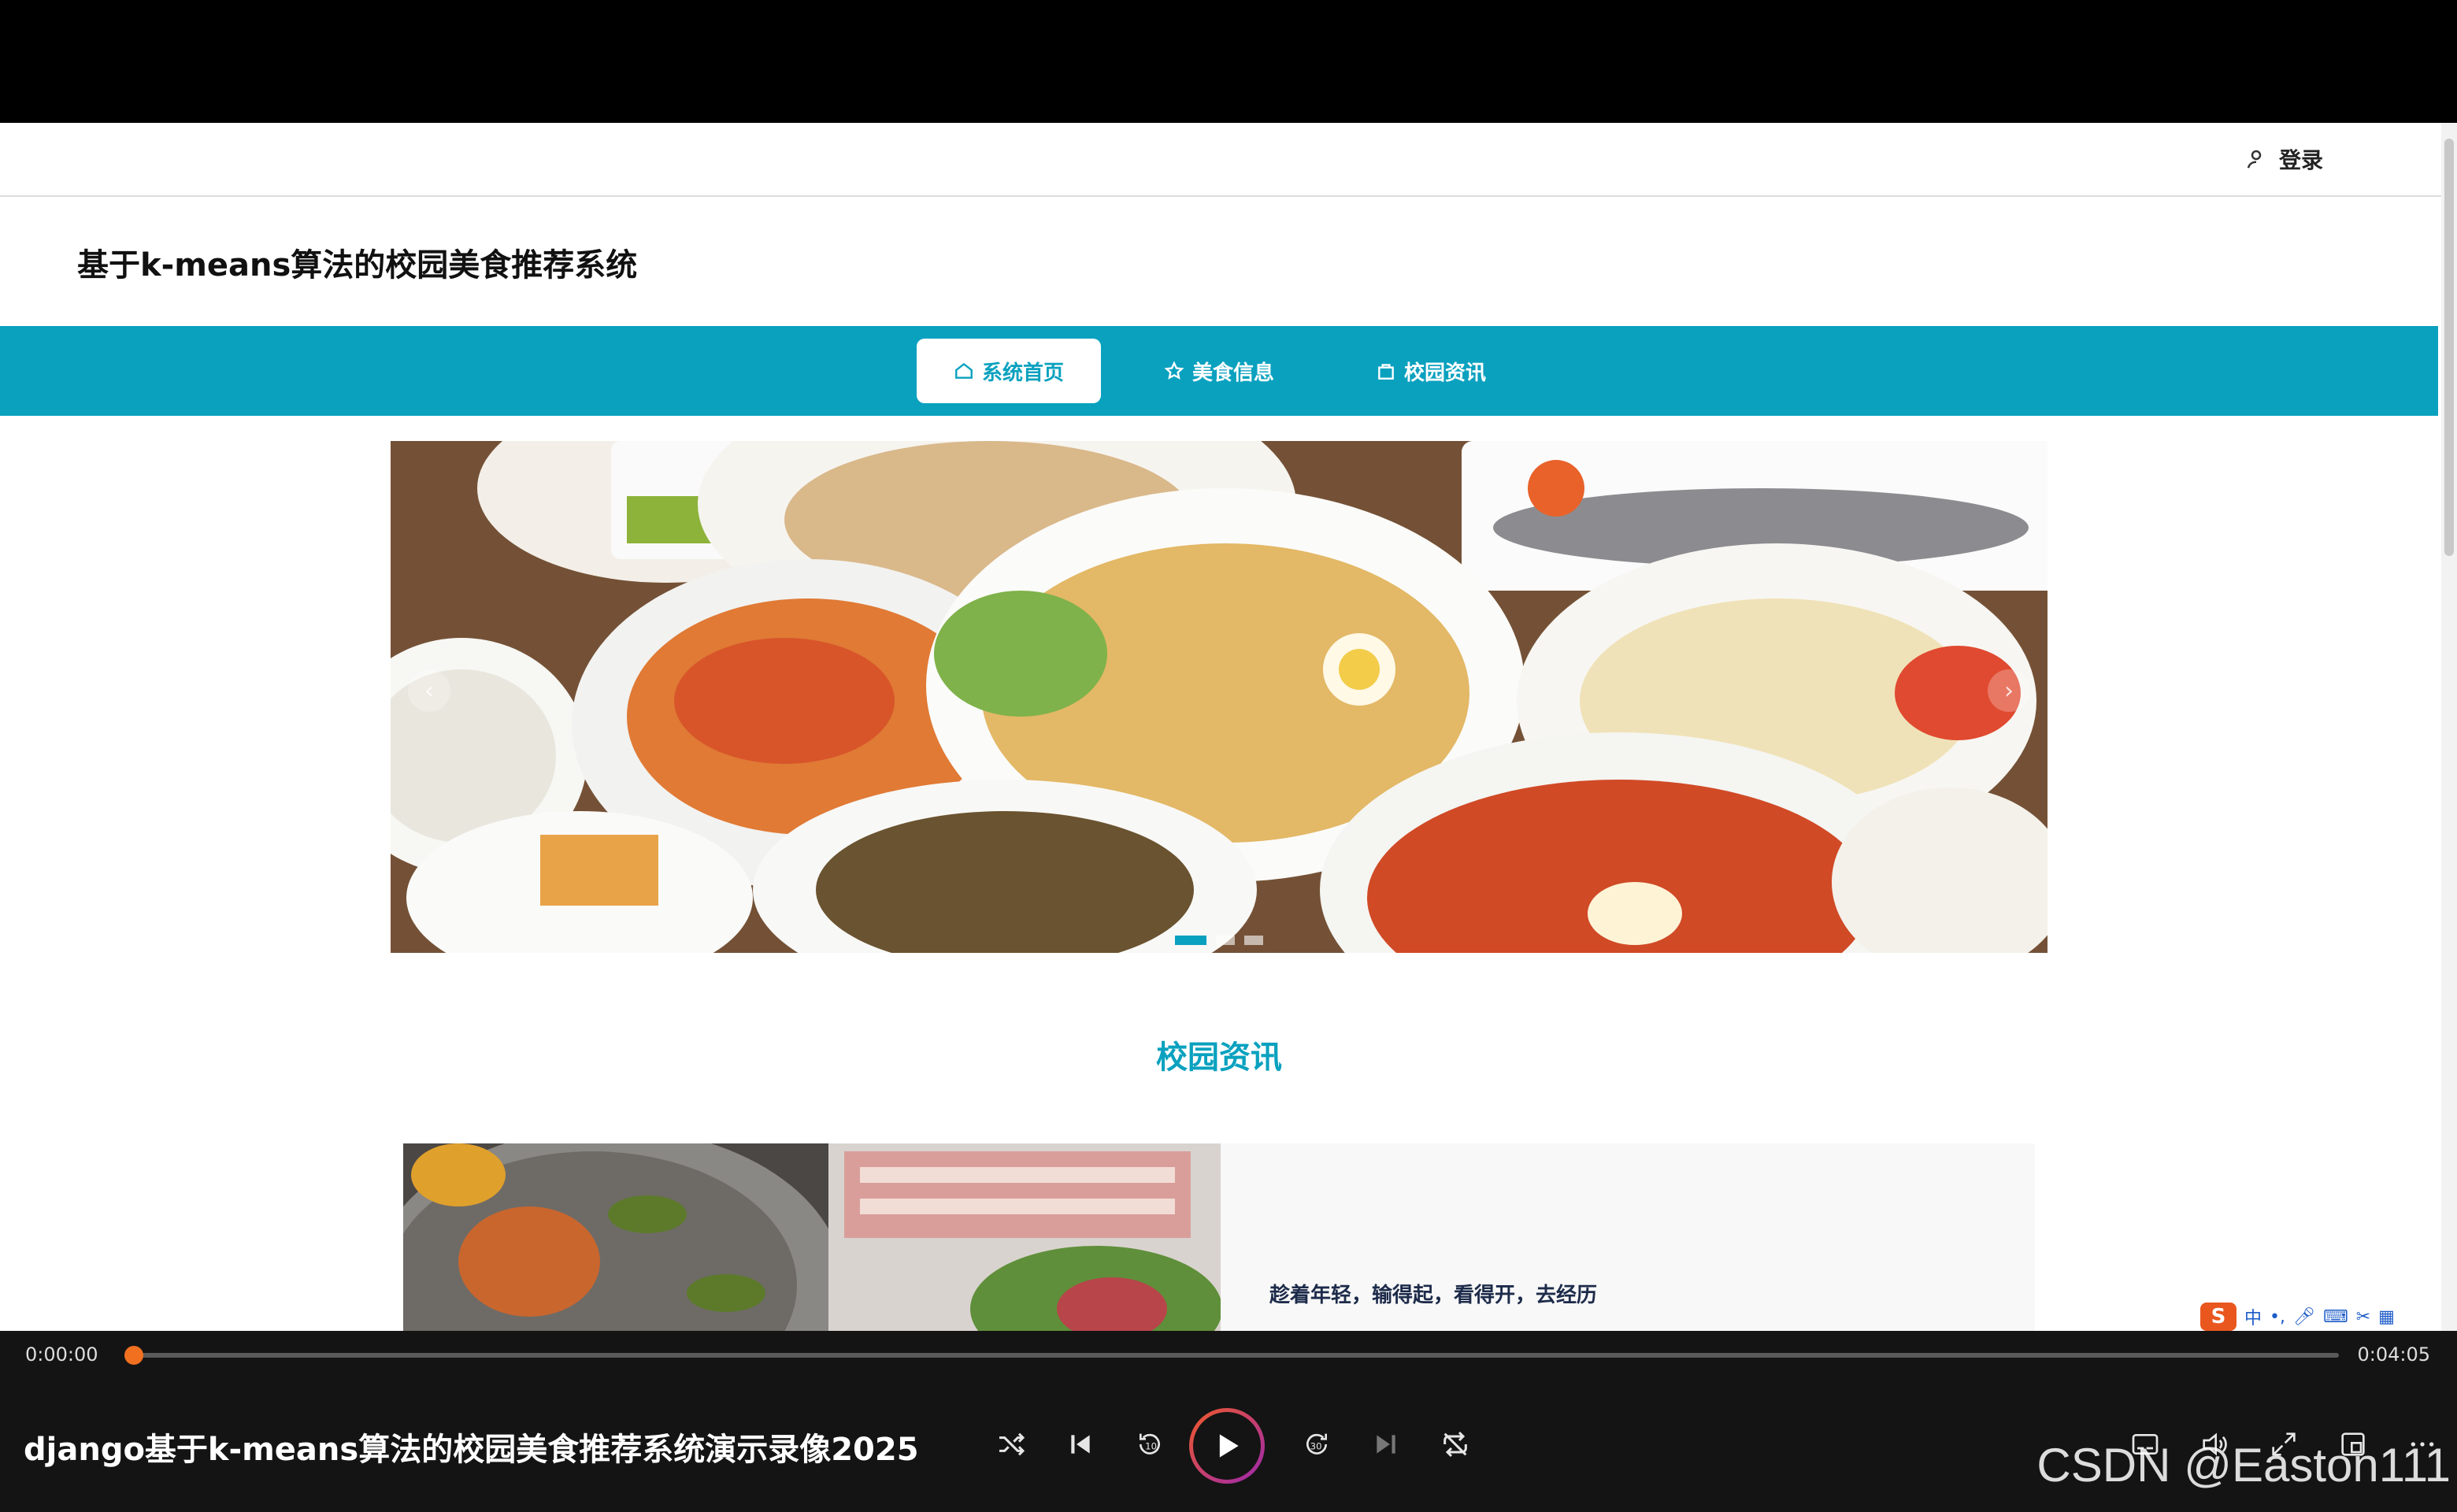 The height and width of the screenshot is (1512, 2457). Describe the element at coordinates (429, 690) in the screenshot. I see `carousel-prev-button: ‹` at that location.